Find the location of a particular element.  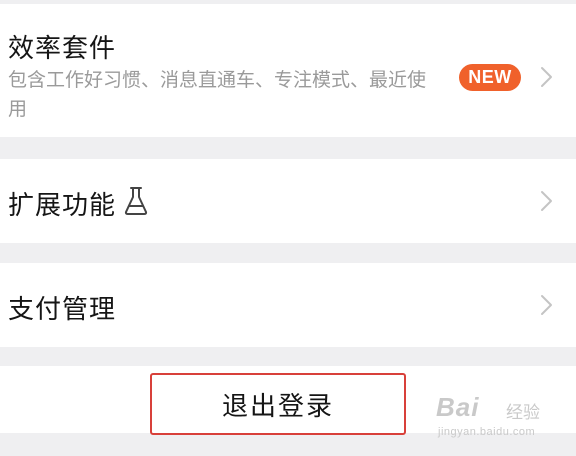

watermark-url: jingyan.baidu.com is located at coordinates (487, 432).